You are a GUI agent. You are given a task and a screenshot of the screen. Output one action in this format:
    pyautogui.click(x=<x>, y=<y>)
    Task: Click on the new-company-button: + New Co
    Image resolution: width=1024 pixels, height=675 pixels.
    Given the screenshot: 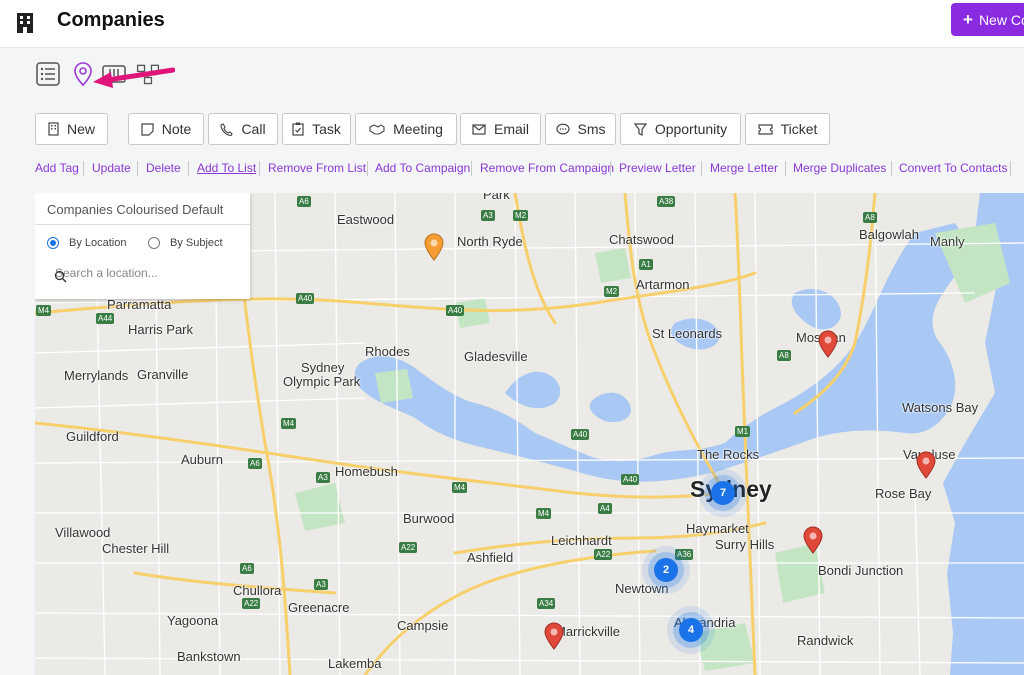 What is the action you would take?
    pyautogui.click(x=987, y=19)
    